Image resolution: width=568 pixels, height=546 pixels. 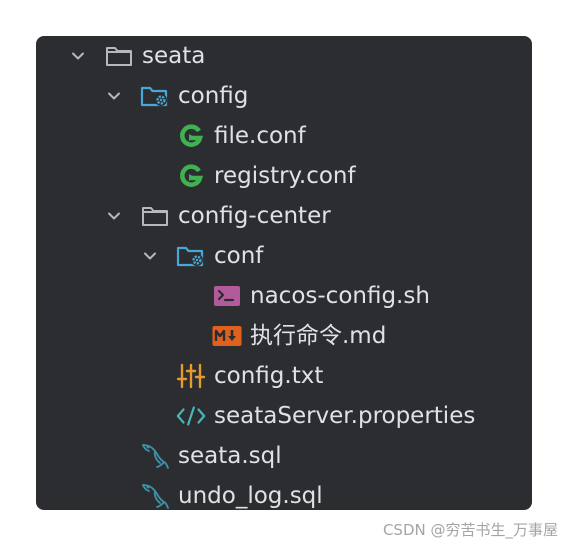 What do you see at coordinates (318, 336) in the screenshot?
I see `tree-item-label: 执行命令.md` at bounding box center [318, 336].